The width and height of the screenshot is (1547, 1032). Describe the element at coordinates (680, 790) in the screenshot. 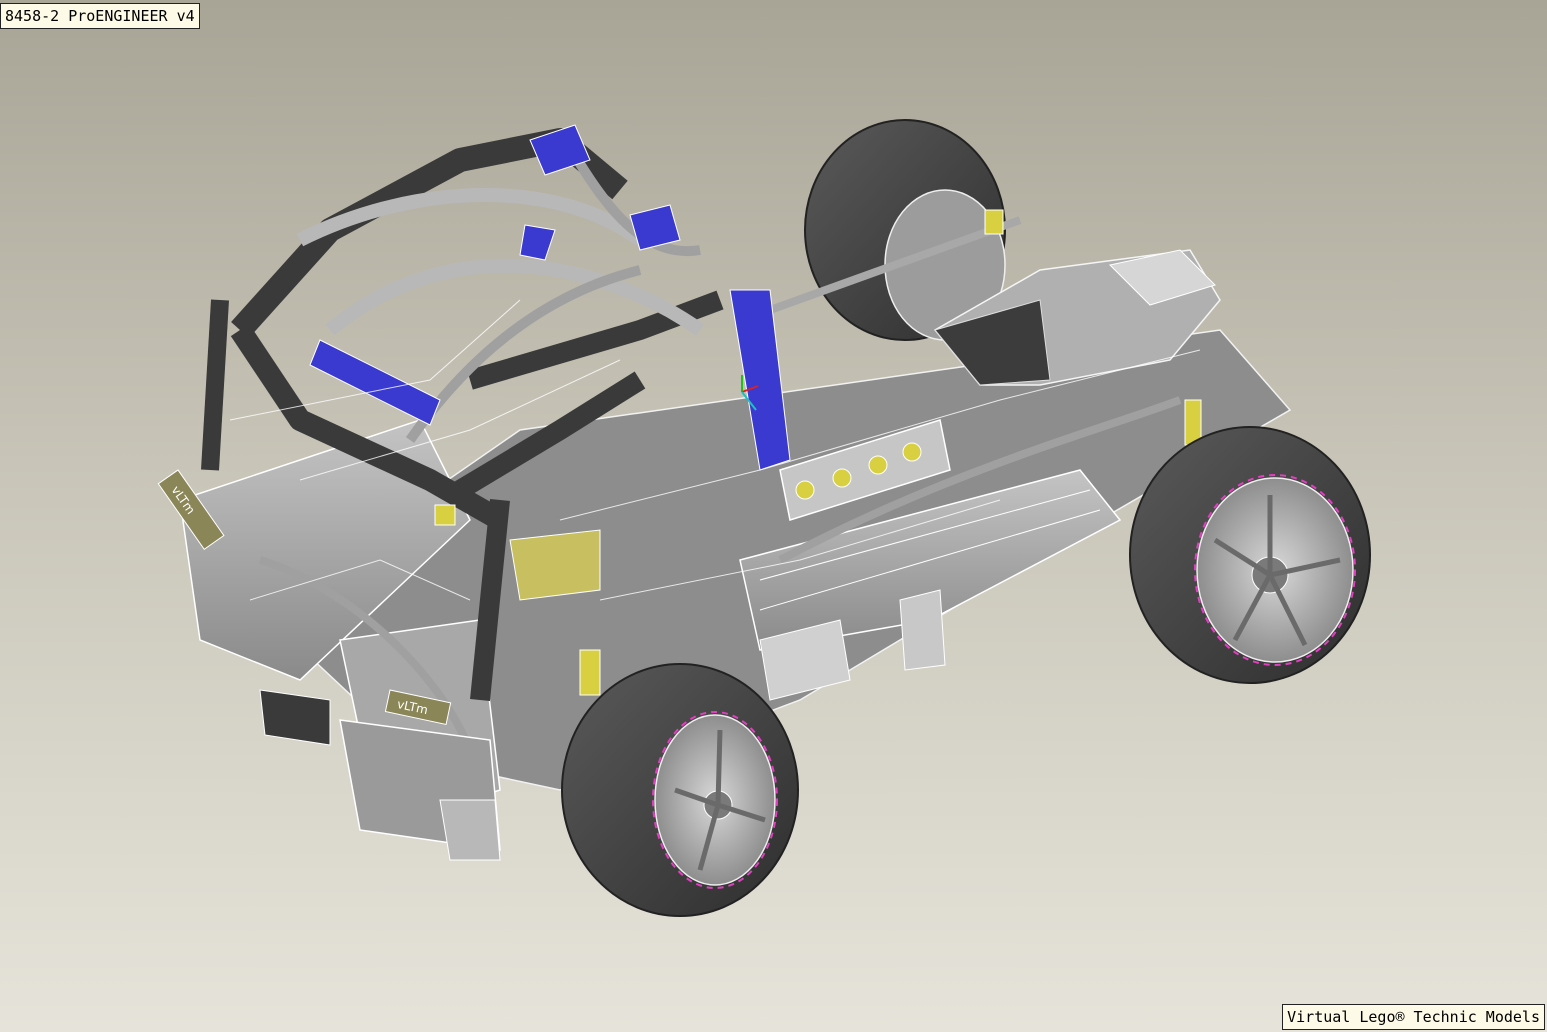

I see `wheel-front-right` at that location.